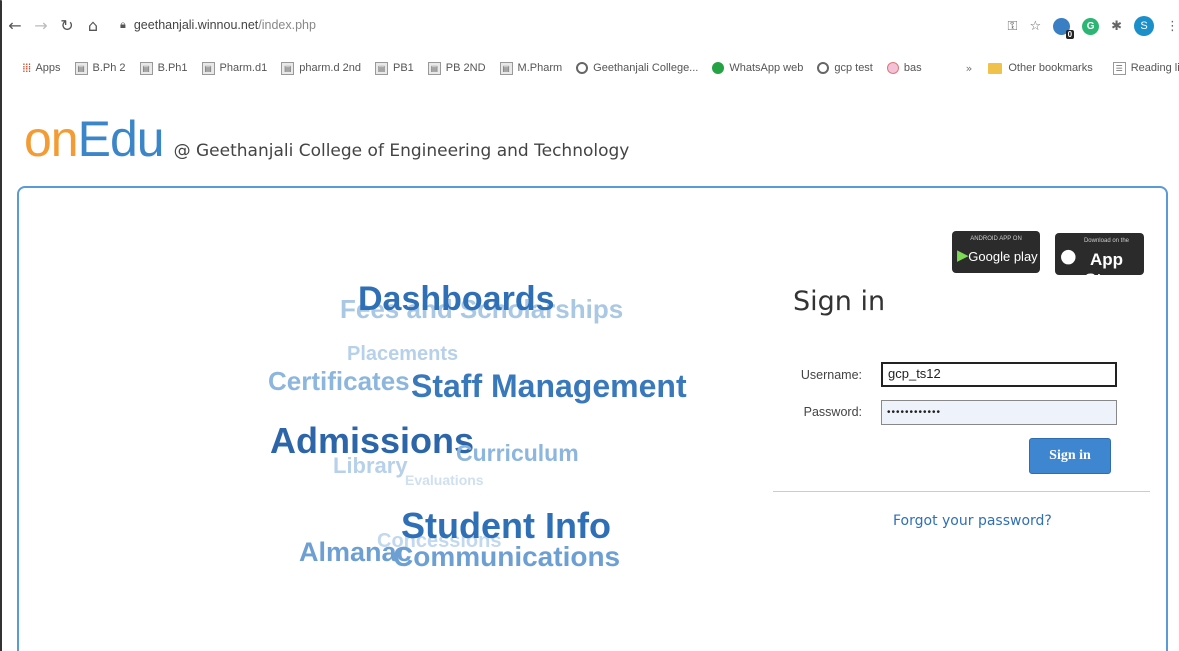 This screenshot has height=651, width=1179. I want to click on bookmark-apps: ⁞⁞⁞ Apps, so click(41, 68).